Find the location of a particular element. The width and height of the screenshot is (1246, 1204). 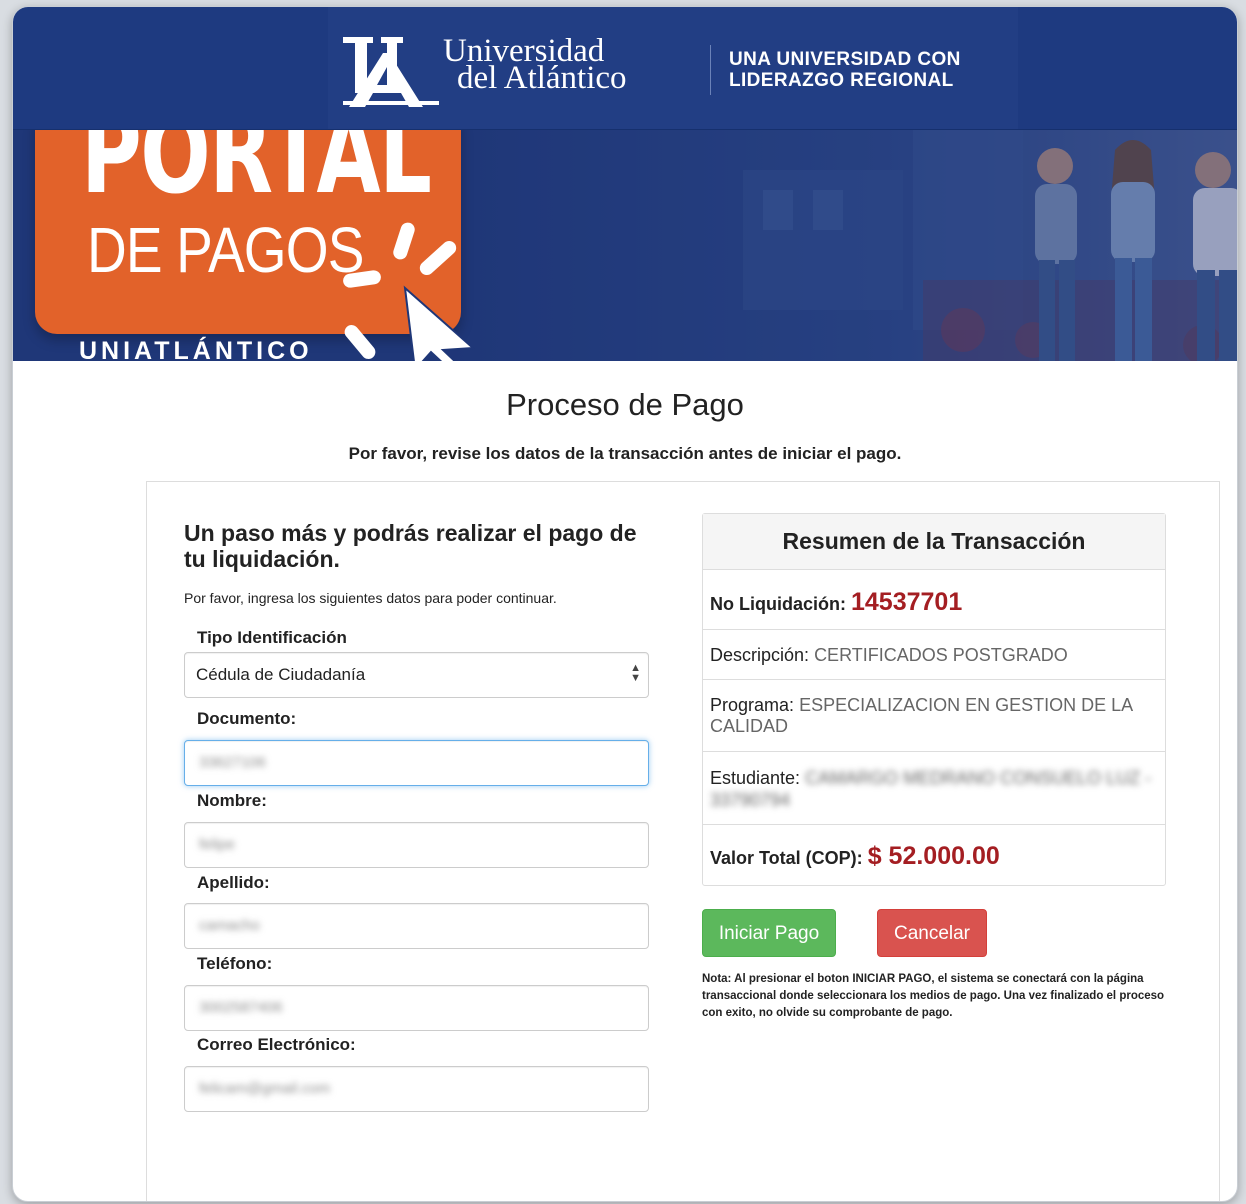

correo-input: felicam@gmail.com is located at coordinates (416, 1089).